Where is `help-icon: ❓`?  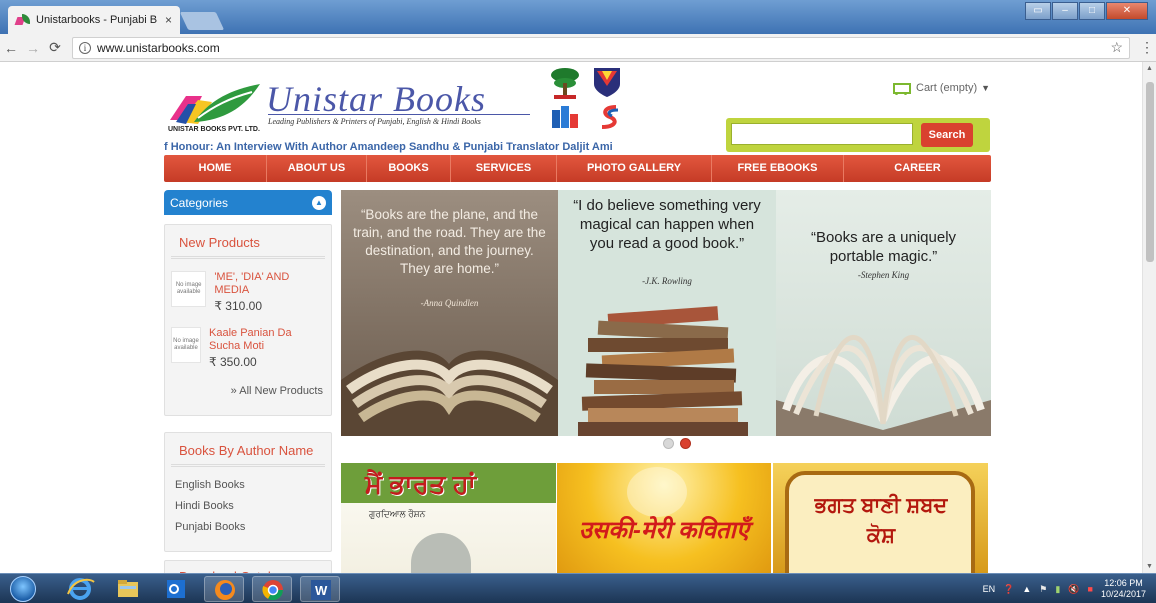 help-icon: ❓ is located at coordinates (1008, 589).